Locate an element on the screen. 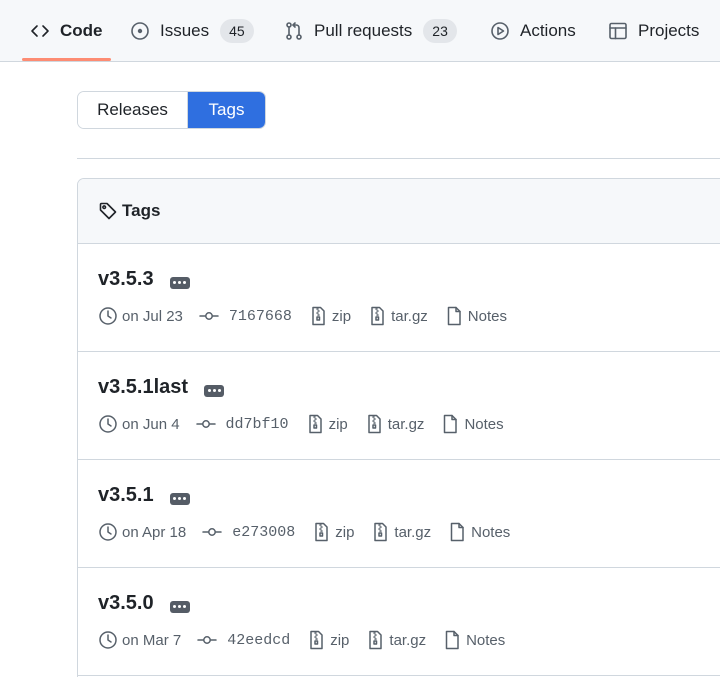 Image resolution: width=720 pixels, height=677 pixels. tag-date: on Apr 18 is located at coordinates (154, 532).